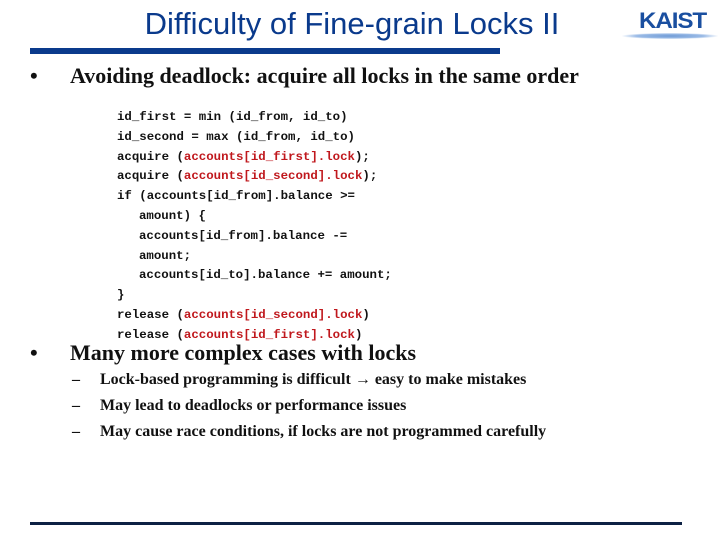 The width and height of the screenshot is (720, 540). What do you see at coordinates (265, 275) in the screenshot?
I see `code-text: accounts[id_to].balance += amount;` at bounding box center [265, 275].